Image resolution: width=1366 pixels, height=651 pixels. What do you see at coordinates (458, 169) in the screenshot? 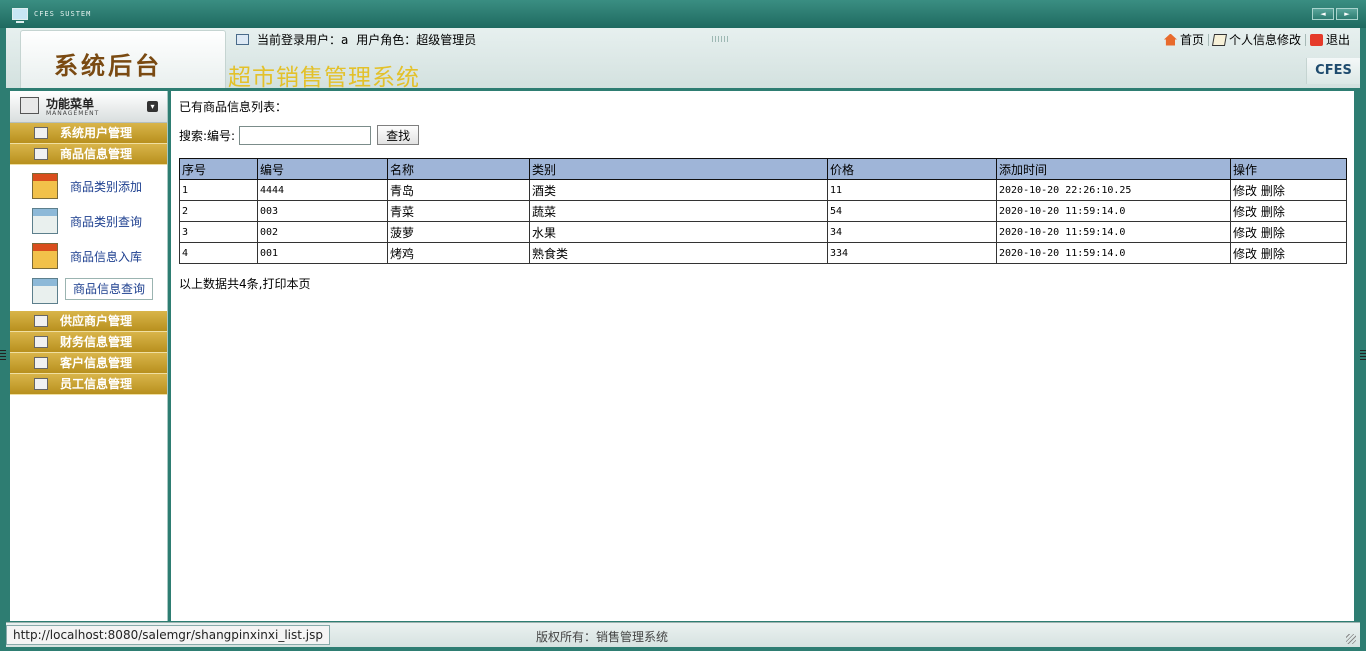
I see `column-header: 名称` at bounding box center [458, 169].